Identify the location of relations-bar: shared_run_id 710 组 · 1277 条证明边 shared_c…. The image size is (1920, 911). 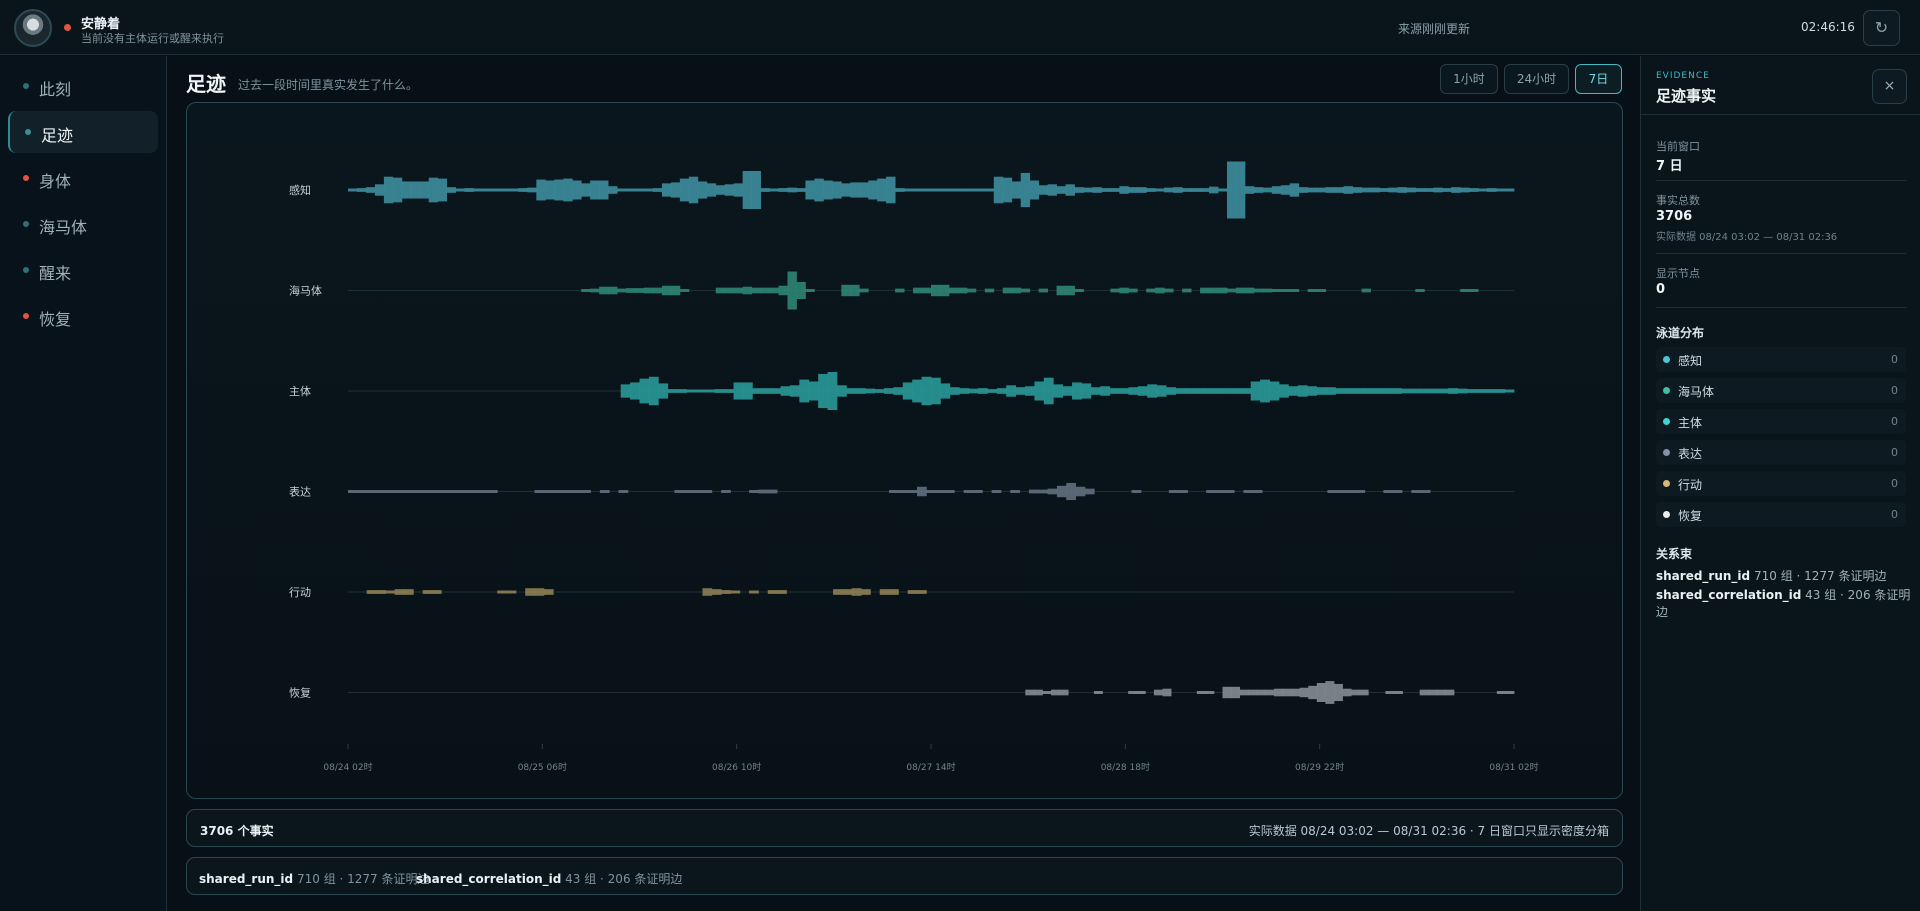
(904, 876).